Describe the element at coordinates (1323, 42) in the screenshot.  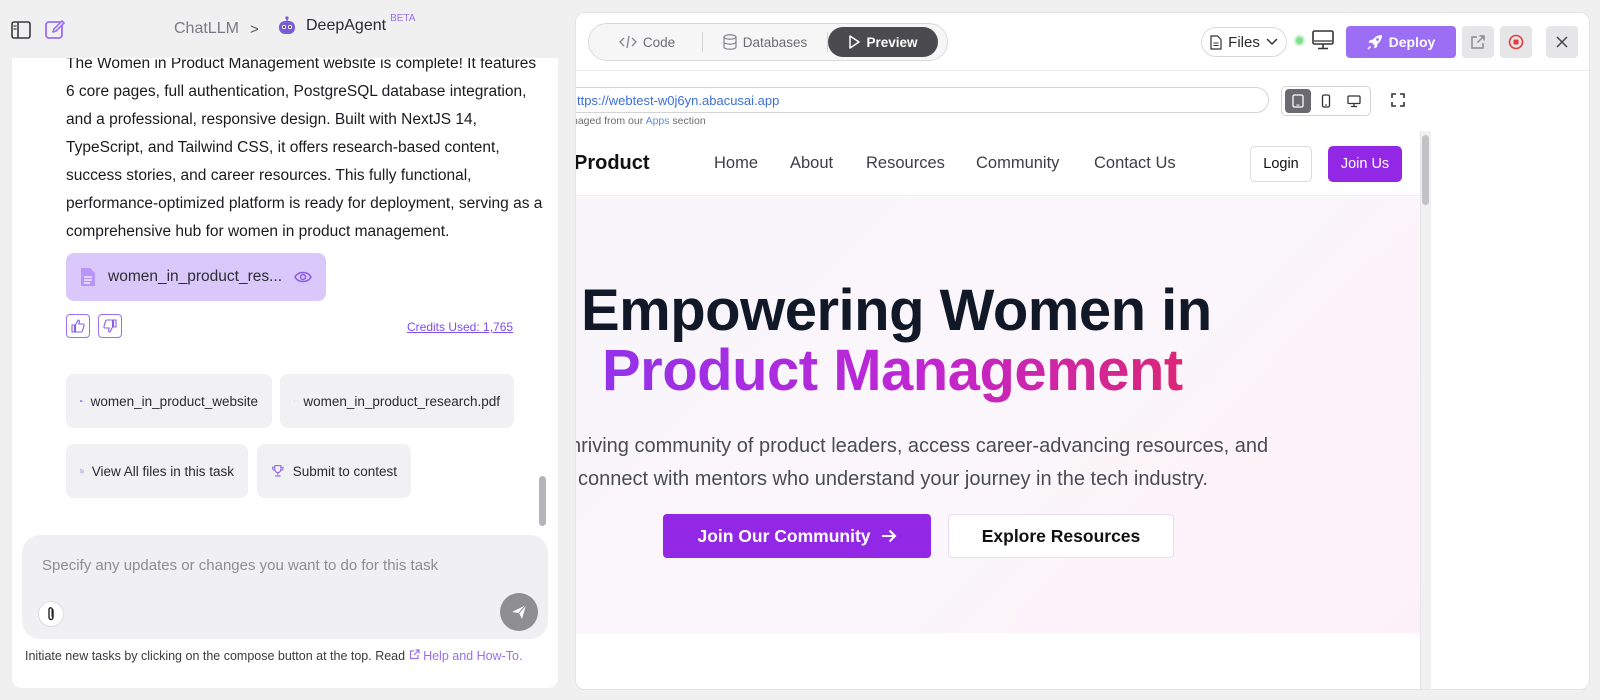
I see `monitor-icon` at that location.